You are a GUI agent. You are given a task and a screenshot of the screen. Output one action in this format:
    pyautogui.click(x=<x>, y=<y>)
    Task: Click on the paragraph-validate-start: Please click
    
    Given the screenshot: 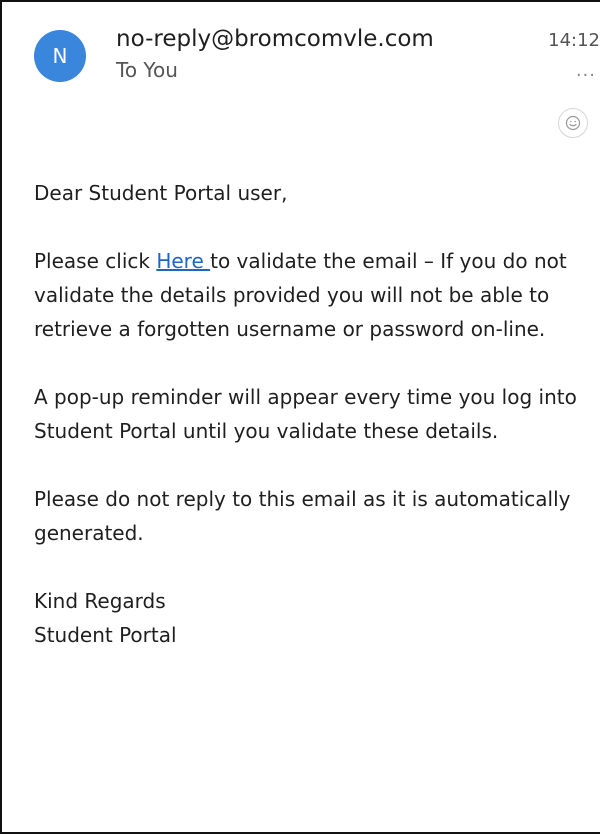 What is the action you would take?
    pyautogui.click(x=95, y=261)
    